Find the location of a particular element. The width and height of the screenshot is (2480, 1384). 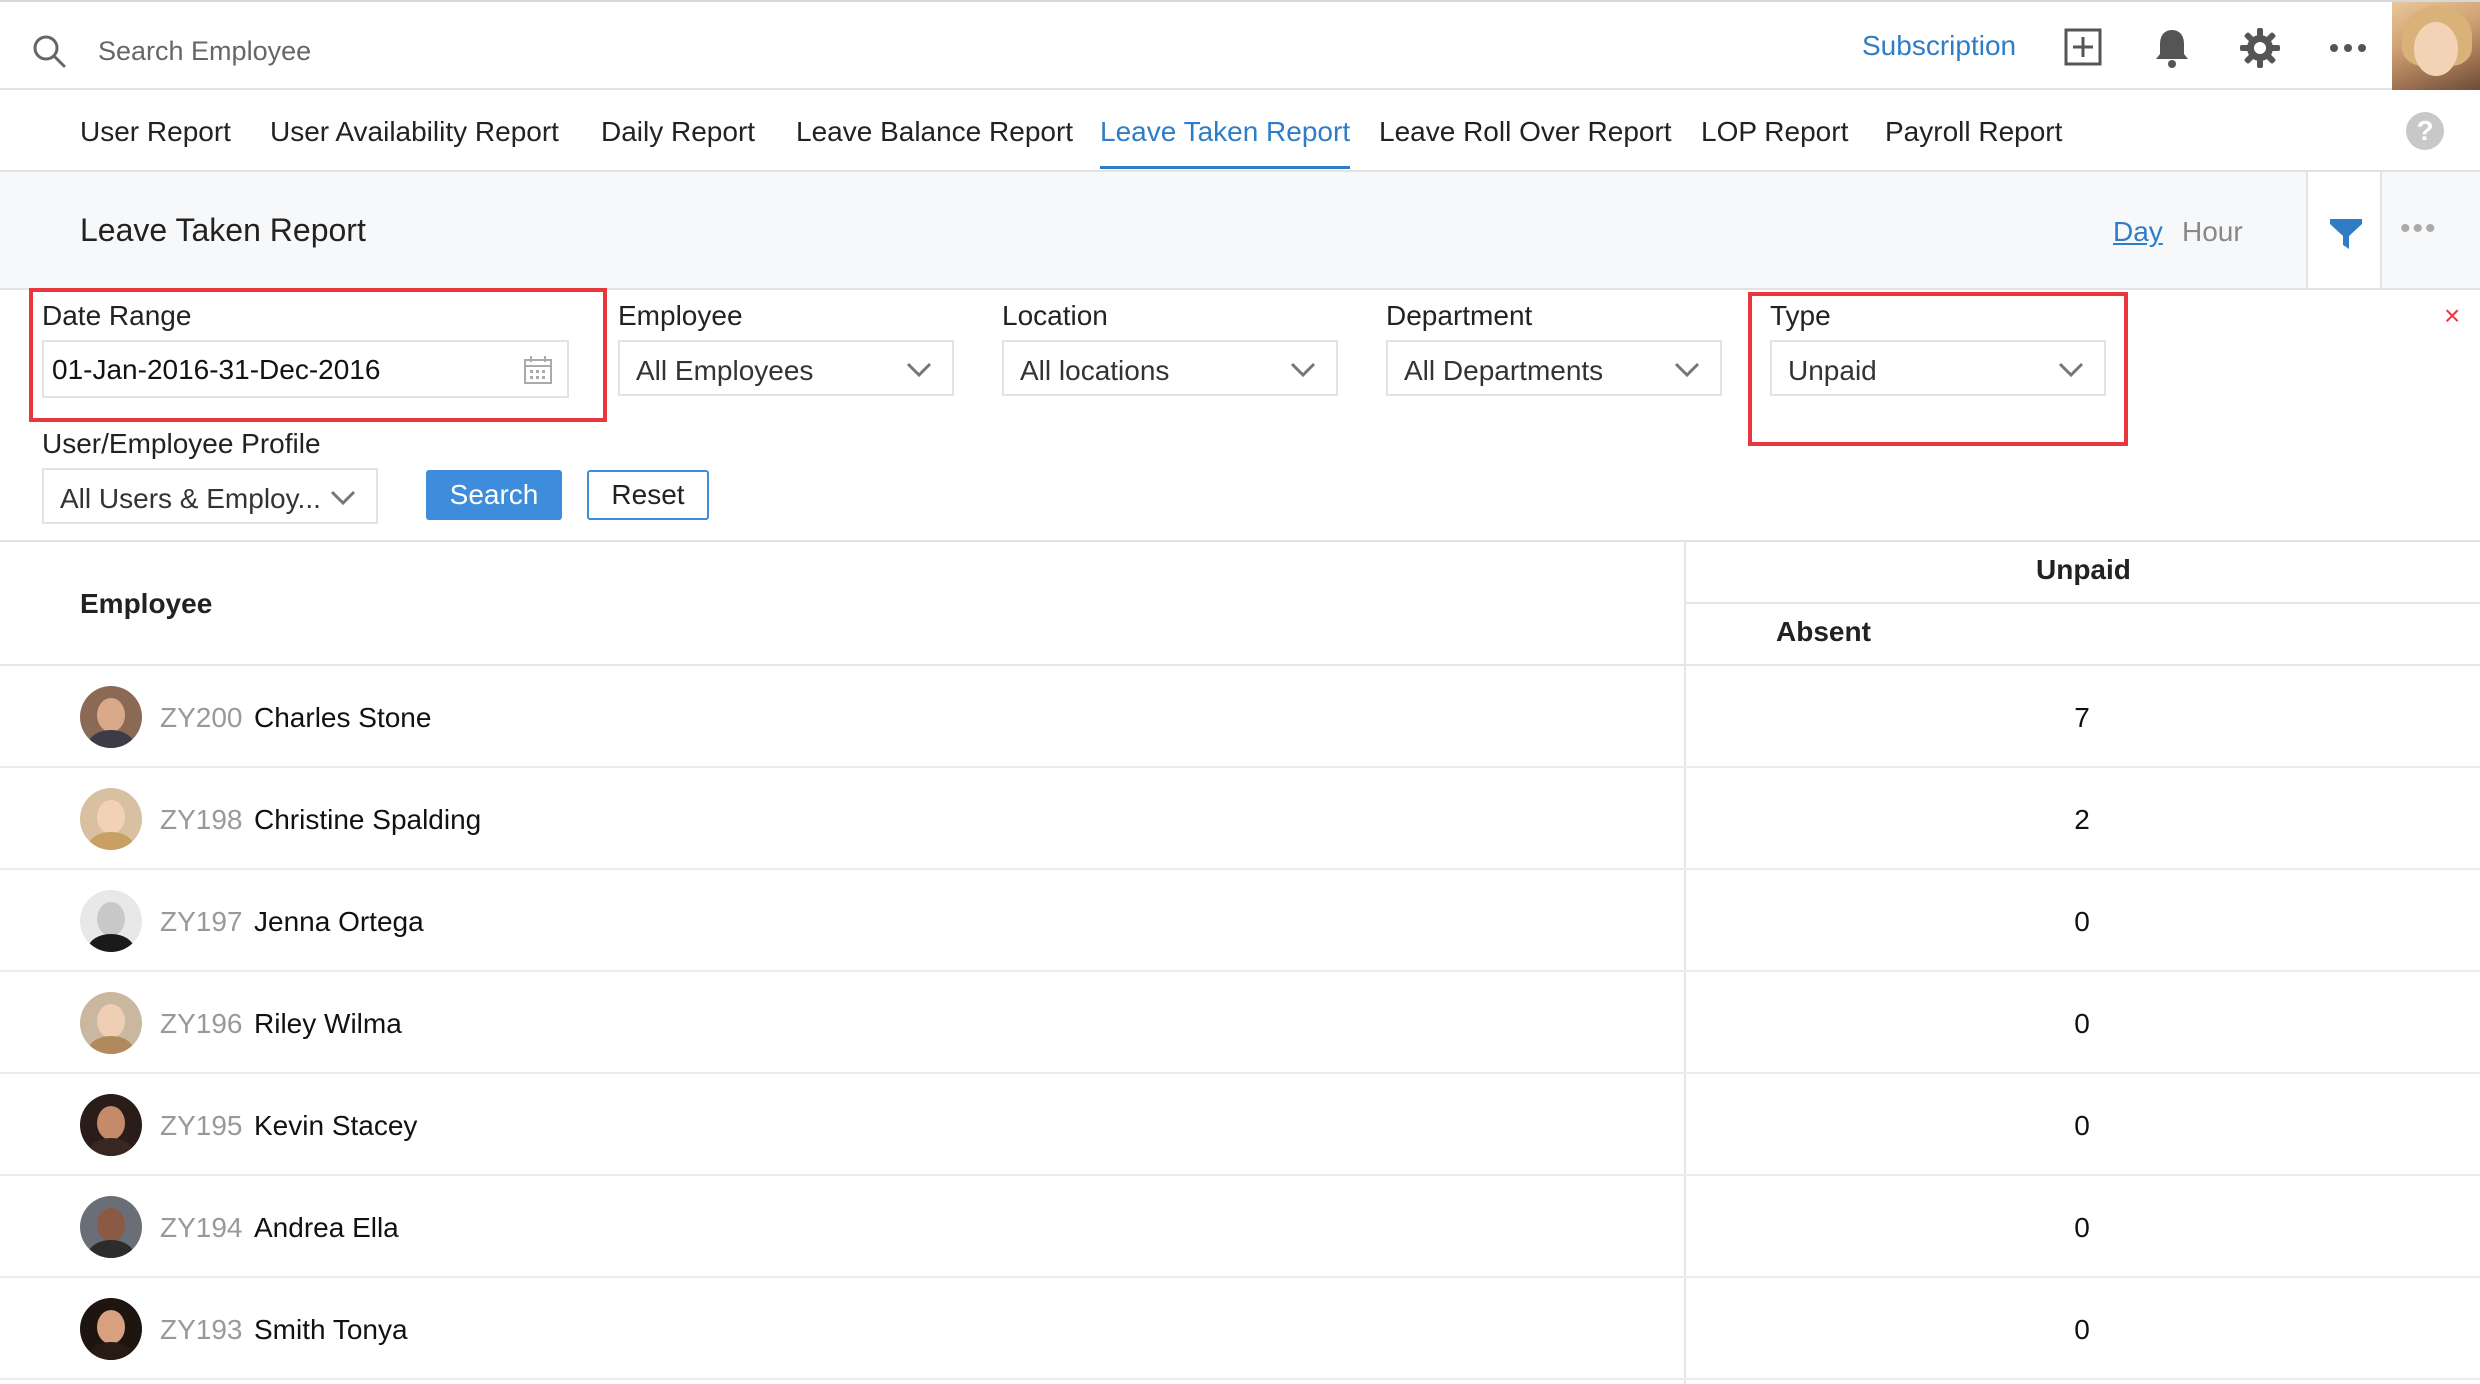

employee-filter-label: Employee is located at coordinates (680, 315).